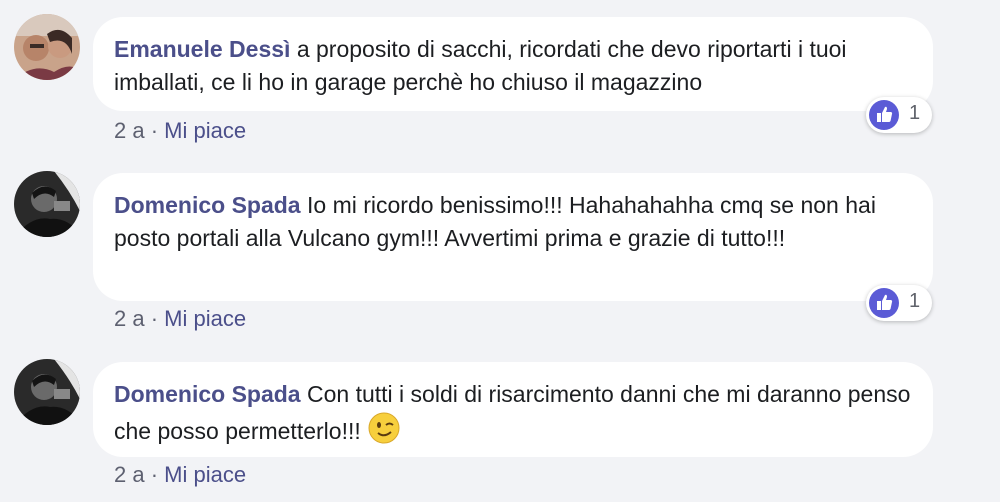 The width and height of the screenshot is (1000, 502). What do you see at coordinates (384, 432) in the screenshot?
I see `wink-emoji-icon` at bounding box center [384, 432].